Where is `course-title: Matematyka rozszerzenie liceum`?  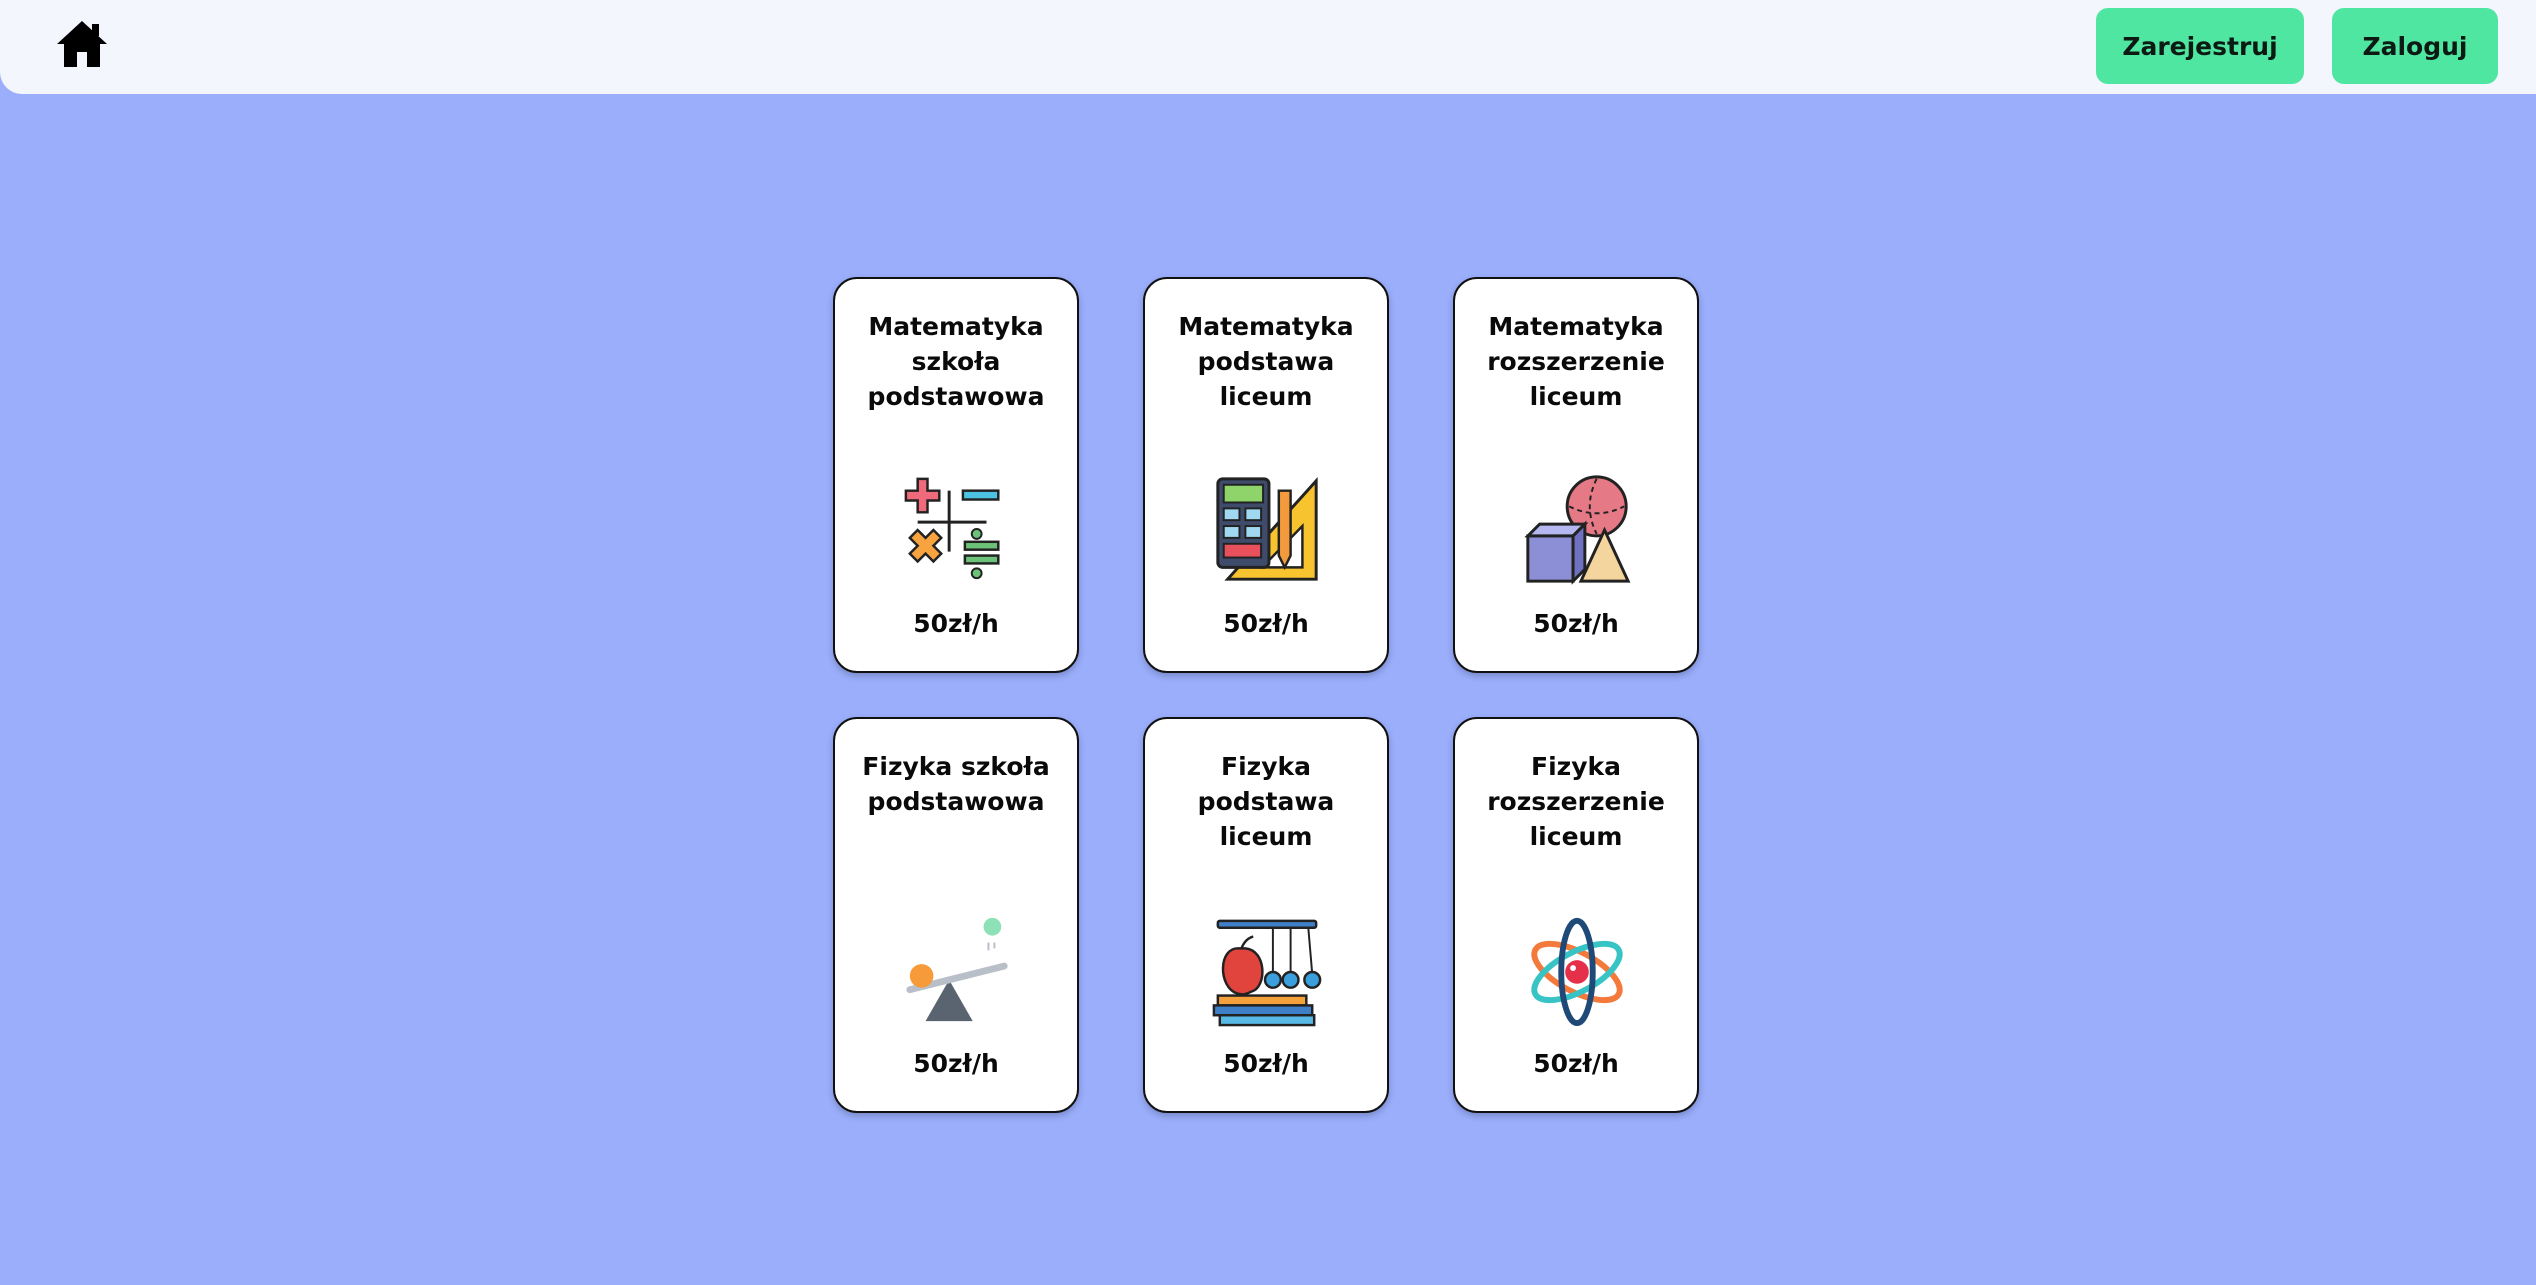 course-title: Matematyka rozszerzenie liceum is located at coordinates (1576, 361).